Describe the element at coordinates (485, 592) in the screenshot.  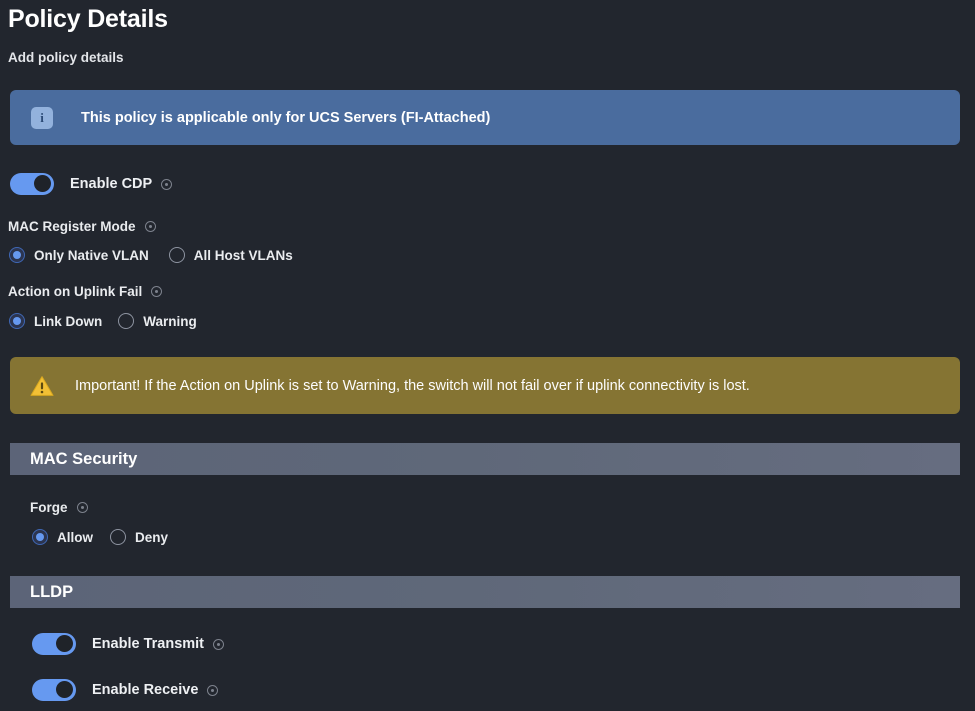
I see `section-header-lldp: LLDP` at that location.